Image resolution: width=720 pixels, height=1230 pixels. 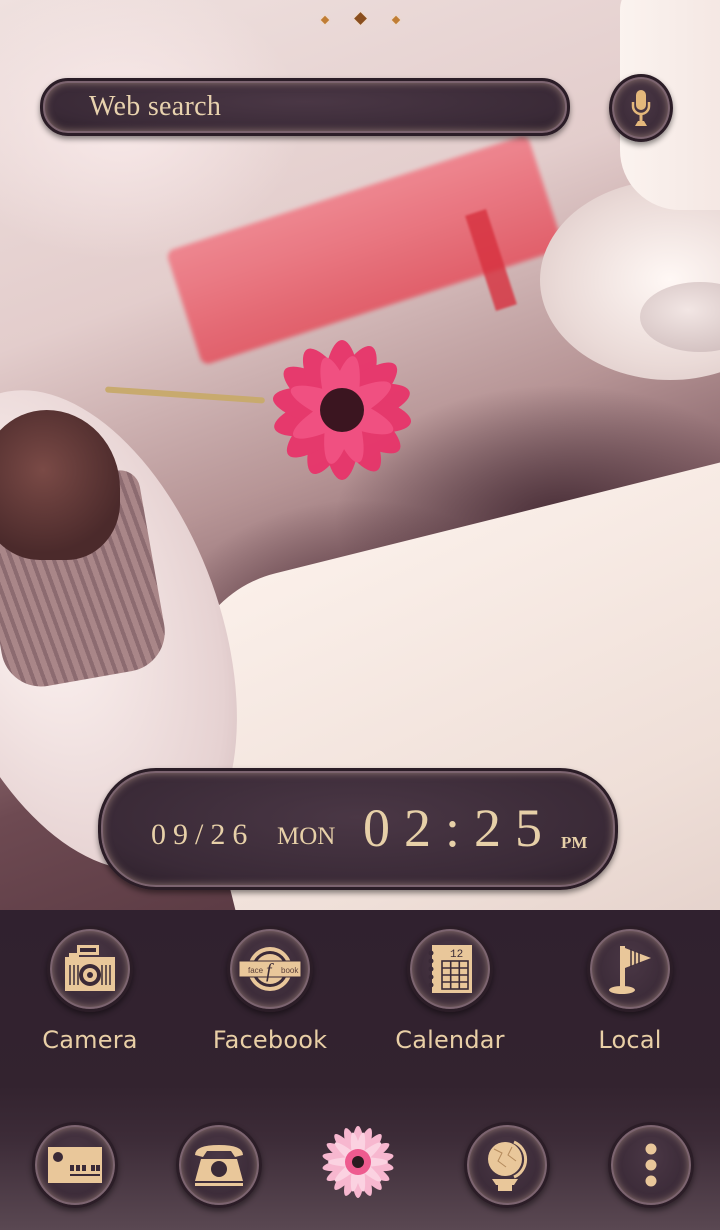 I want to click on app-facebook: face book f Facebook, so click(x=270, y=990).